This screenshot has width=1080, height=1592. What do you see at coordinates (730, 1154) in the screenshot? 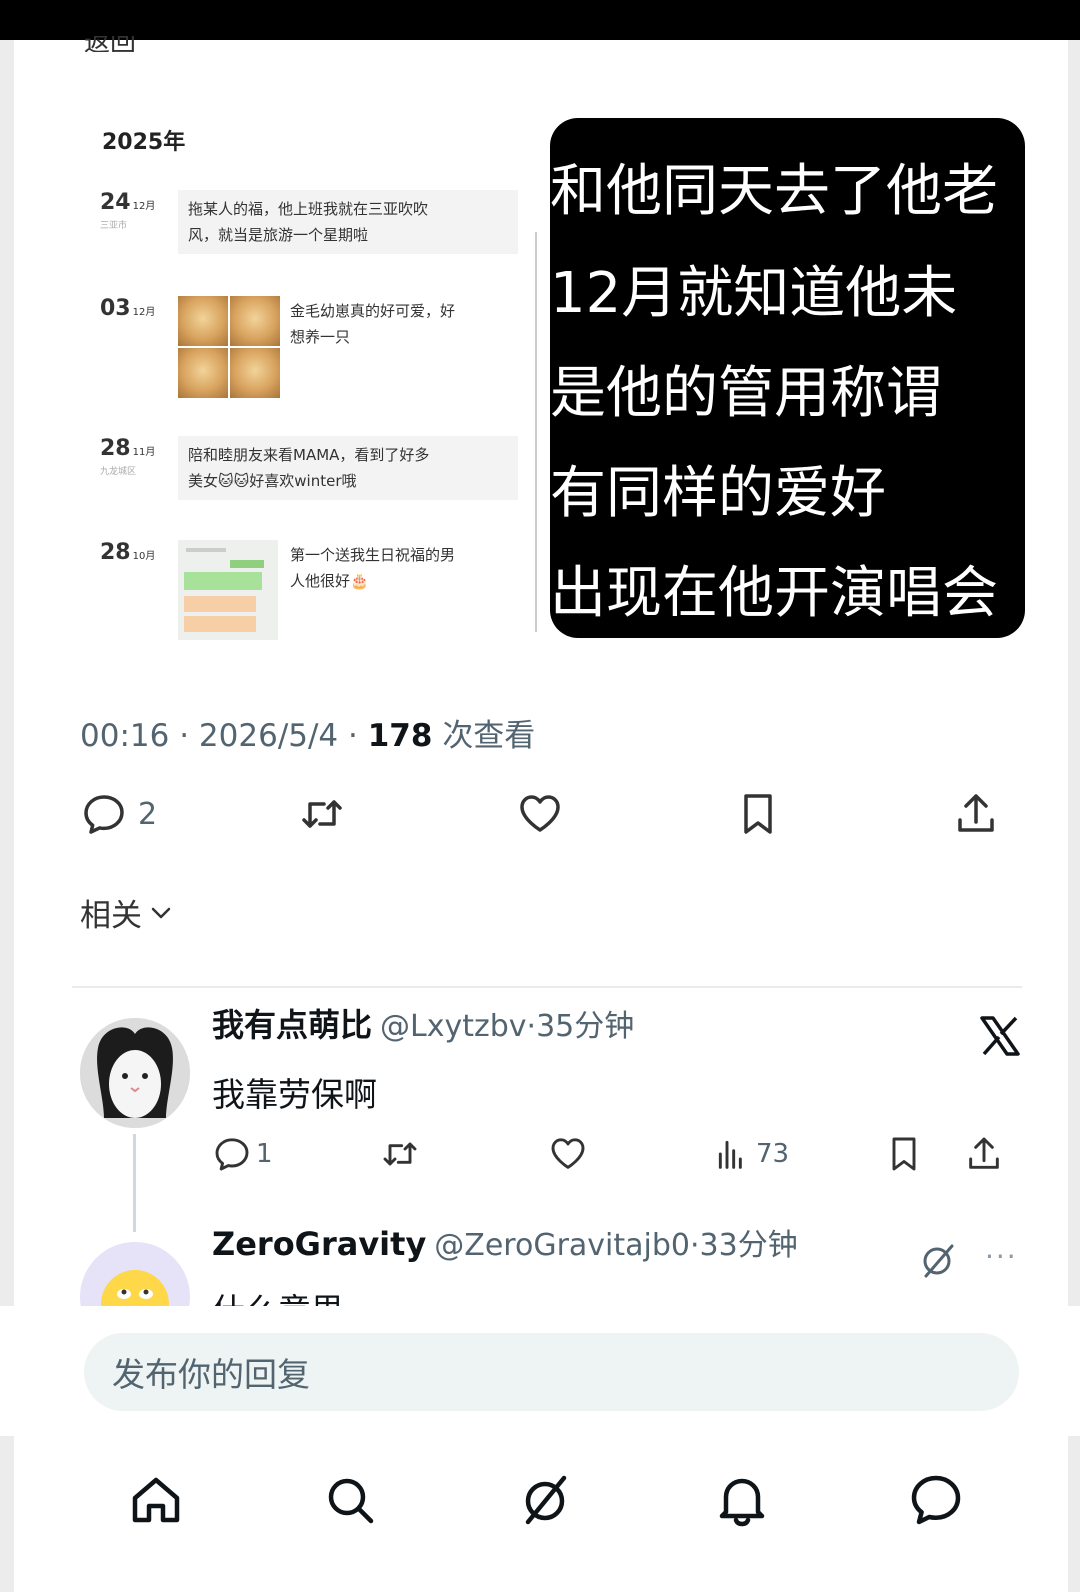
I see `analytics-icon` at bounding box center [730, 1154].